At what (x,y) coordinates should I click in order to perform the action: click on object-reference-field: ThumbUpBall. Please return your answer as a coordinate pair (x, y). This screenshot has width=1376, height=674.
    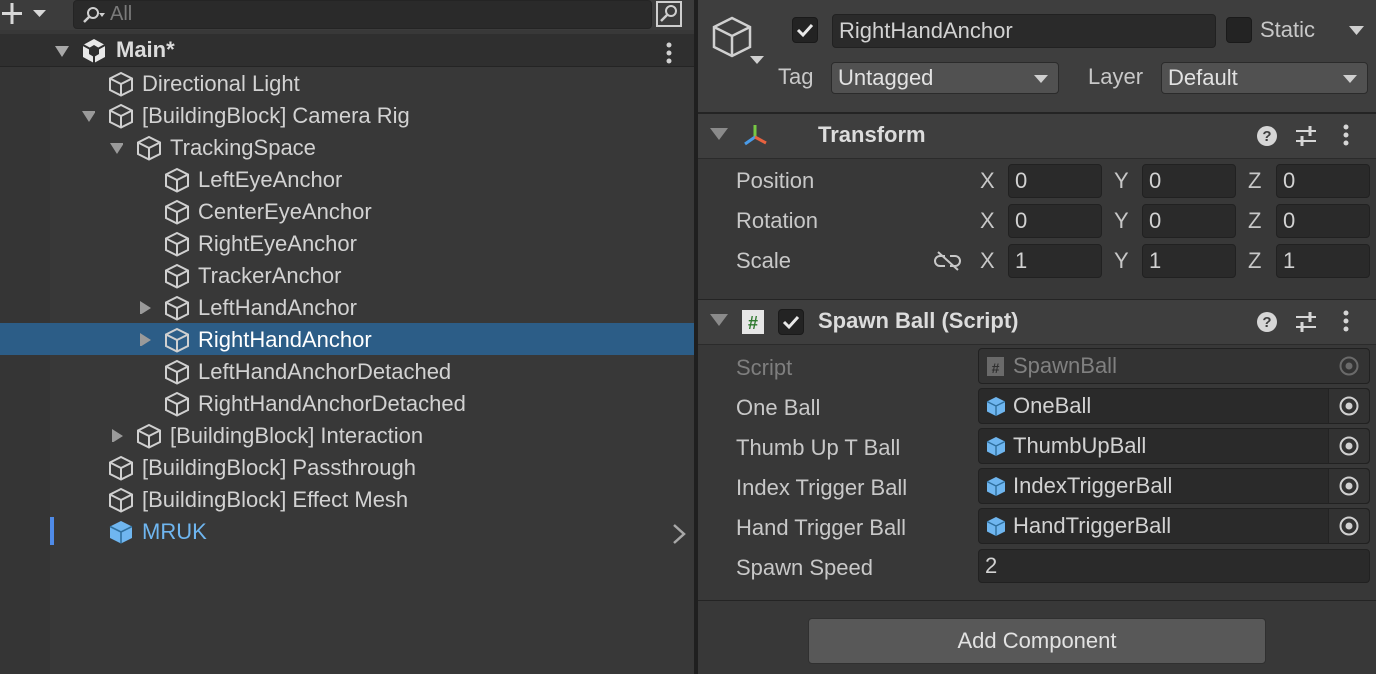
    Looking at the image, I should click on (1174, 446).